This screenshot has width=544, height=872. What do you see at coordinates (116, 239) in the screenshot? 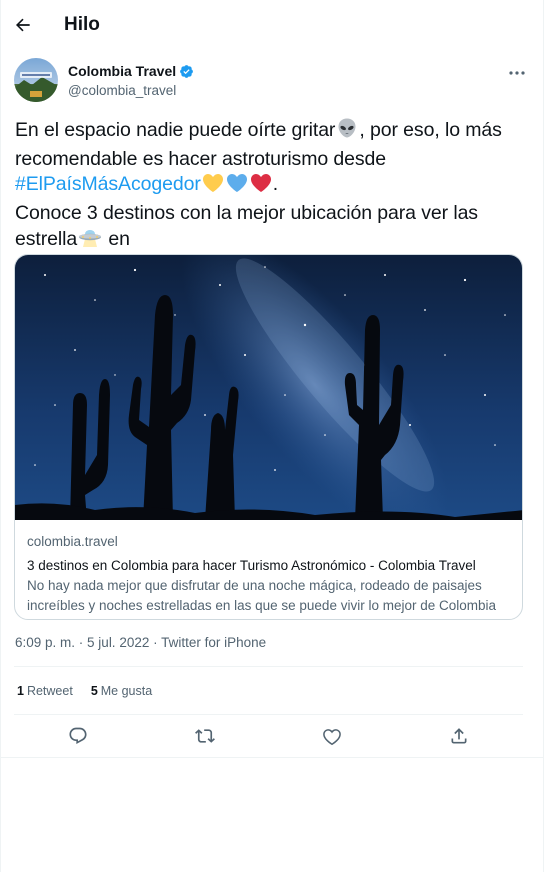
I see `tweet-text-part-5: en` at bounding box center [116, 239].